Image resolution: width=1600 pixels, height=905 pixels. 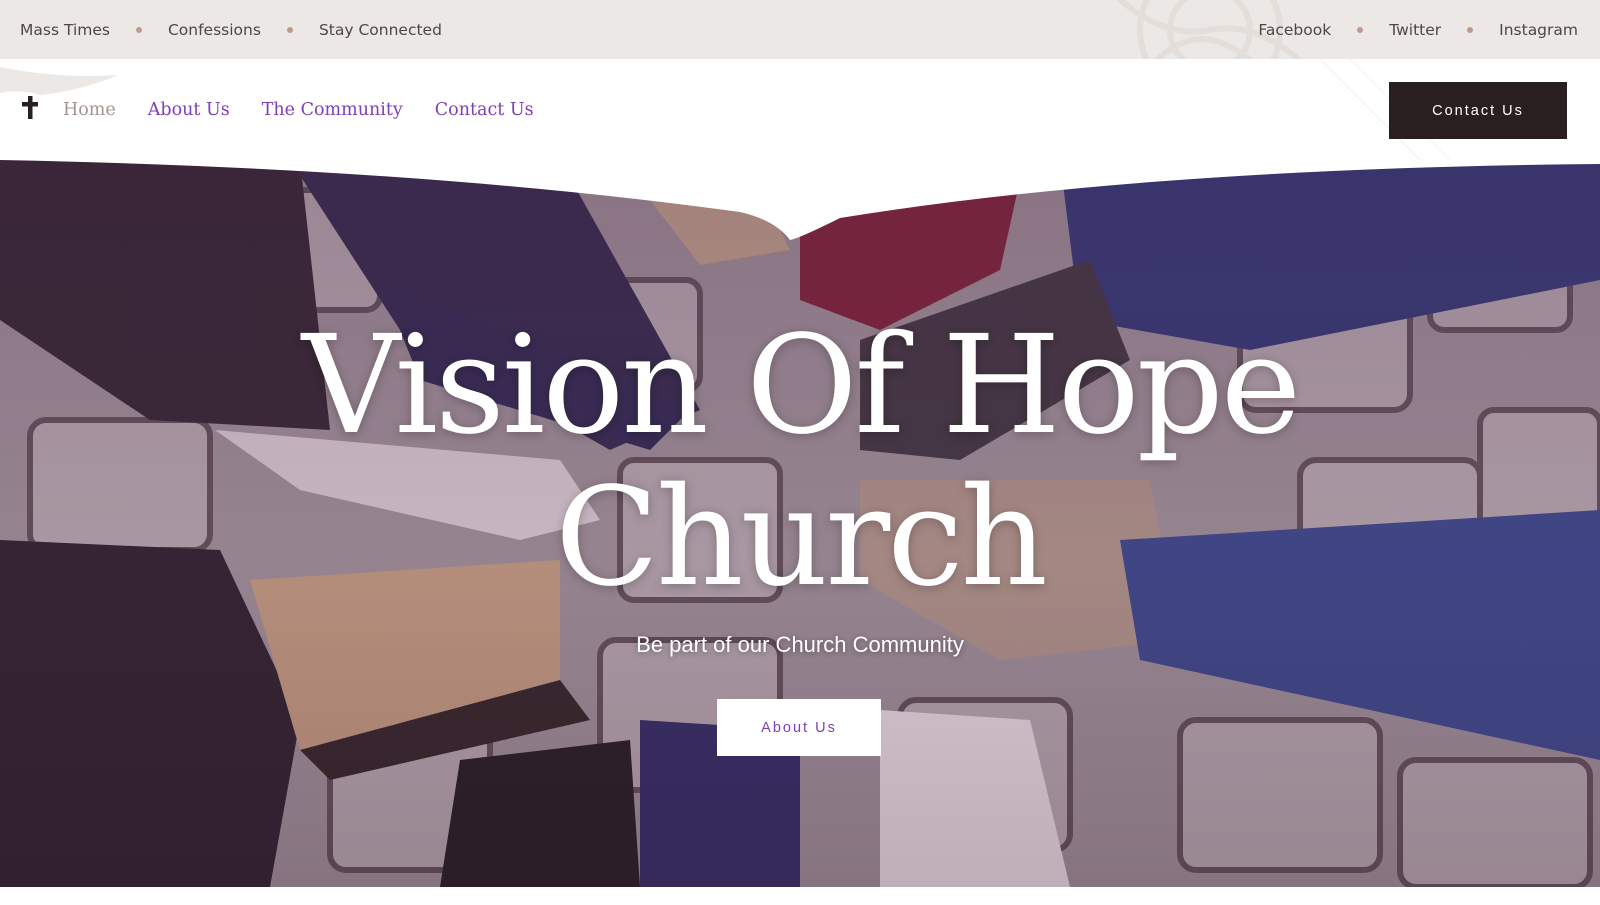 I want to click on hero-top-wave, so click(x=800, y=200).